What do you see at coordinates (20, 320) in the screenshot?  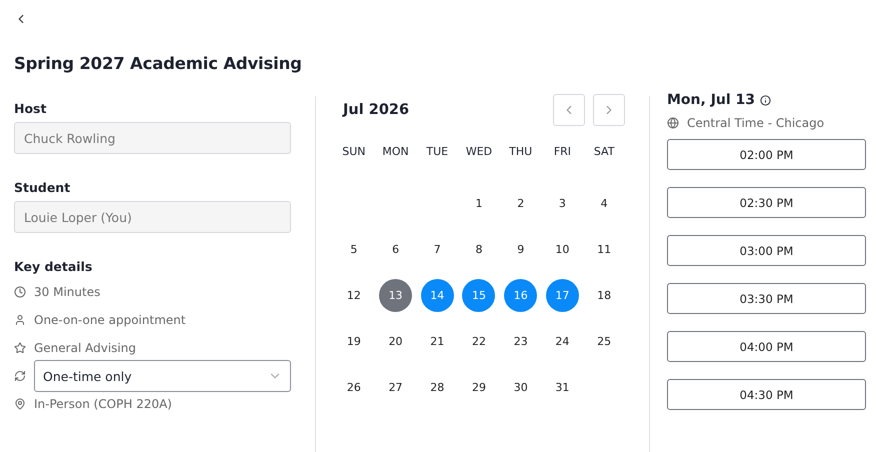 I see `person-icon` at bounding box center [20, 320].